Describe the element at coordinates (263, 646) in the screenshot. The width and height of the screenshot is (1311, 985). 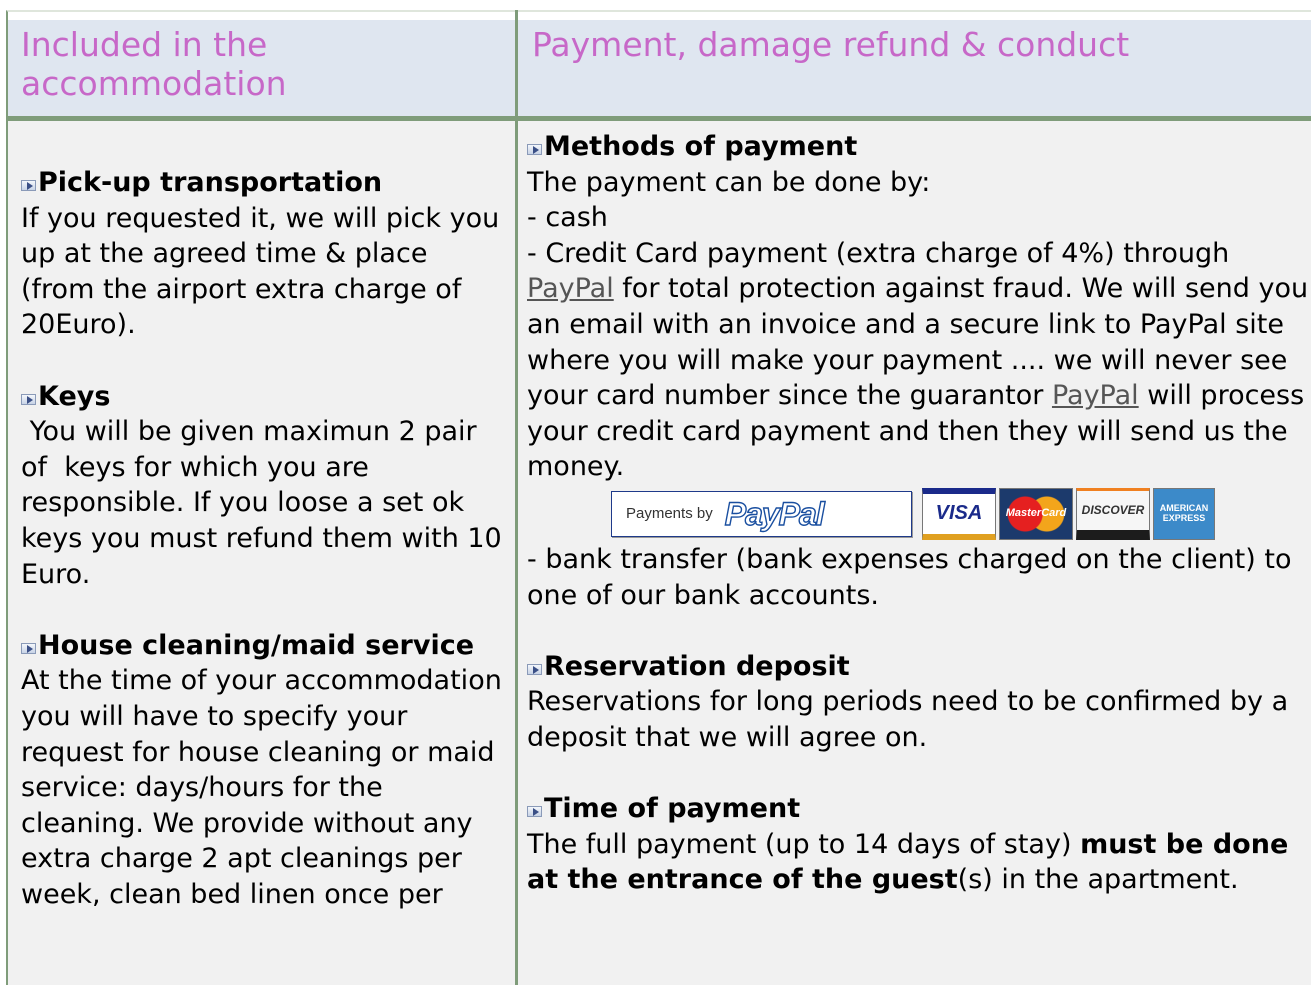
I see `section-title-cleaning: House cleaning/maid service` at that location.